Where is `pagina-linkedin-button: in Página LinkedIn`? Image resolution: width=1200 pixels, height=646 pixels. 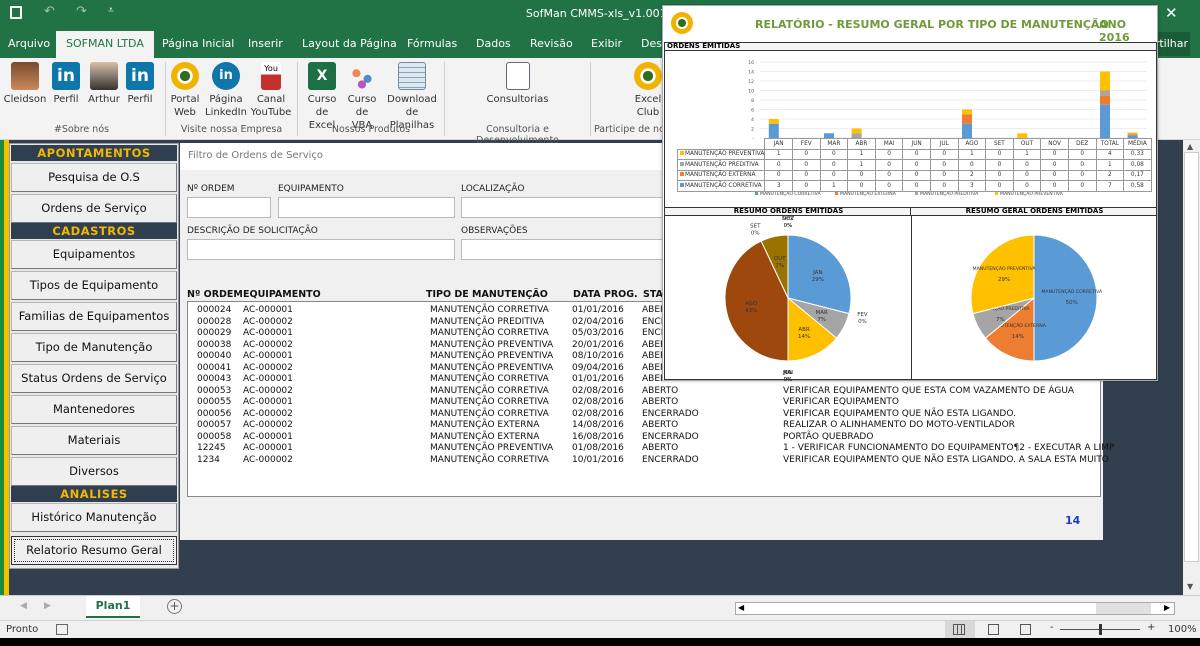
pagina-linkedin-button: in Página LinkedIn is located at coordinates (226, 90).